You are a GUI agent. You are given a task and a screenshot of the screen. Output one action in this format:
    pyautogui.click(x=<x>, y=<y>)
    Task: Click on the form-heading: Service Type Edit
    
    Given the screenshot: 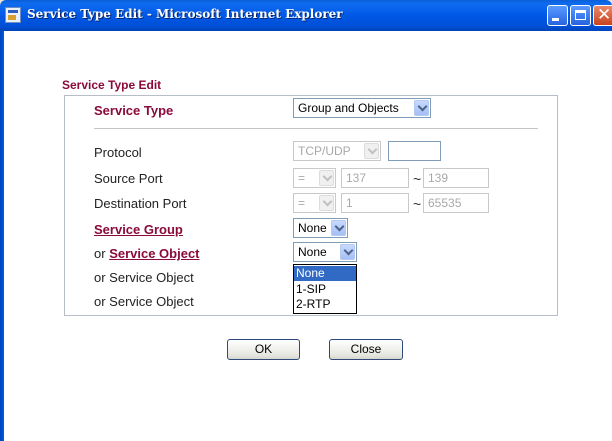 What is the action you would take?
    pyautogui.click(x=112, y=85)
    